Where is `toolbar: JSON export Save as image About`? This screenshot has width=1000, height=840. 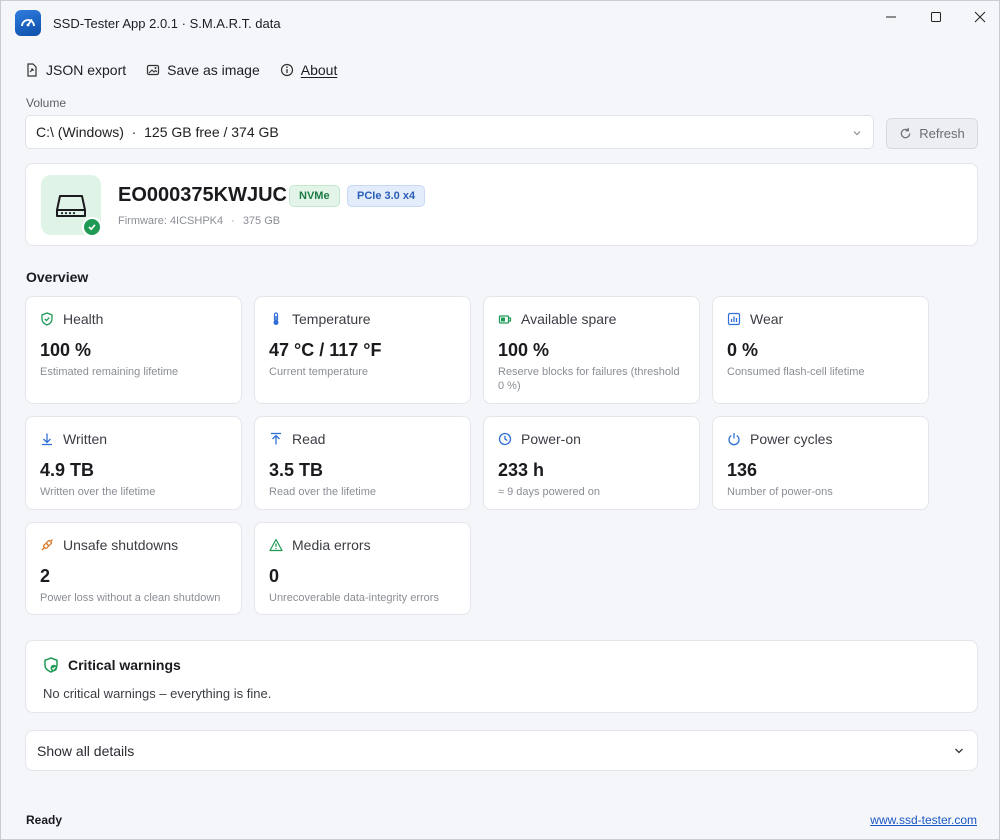
toolbar: JSON export Save as image About is located at coordinates (181, 70).